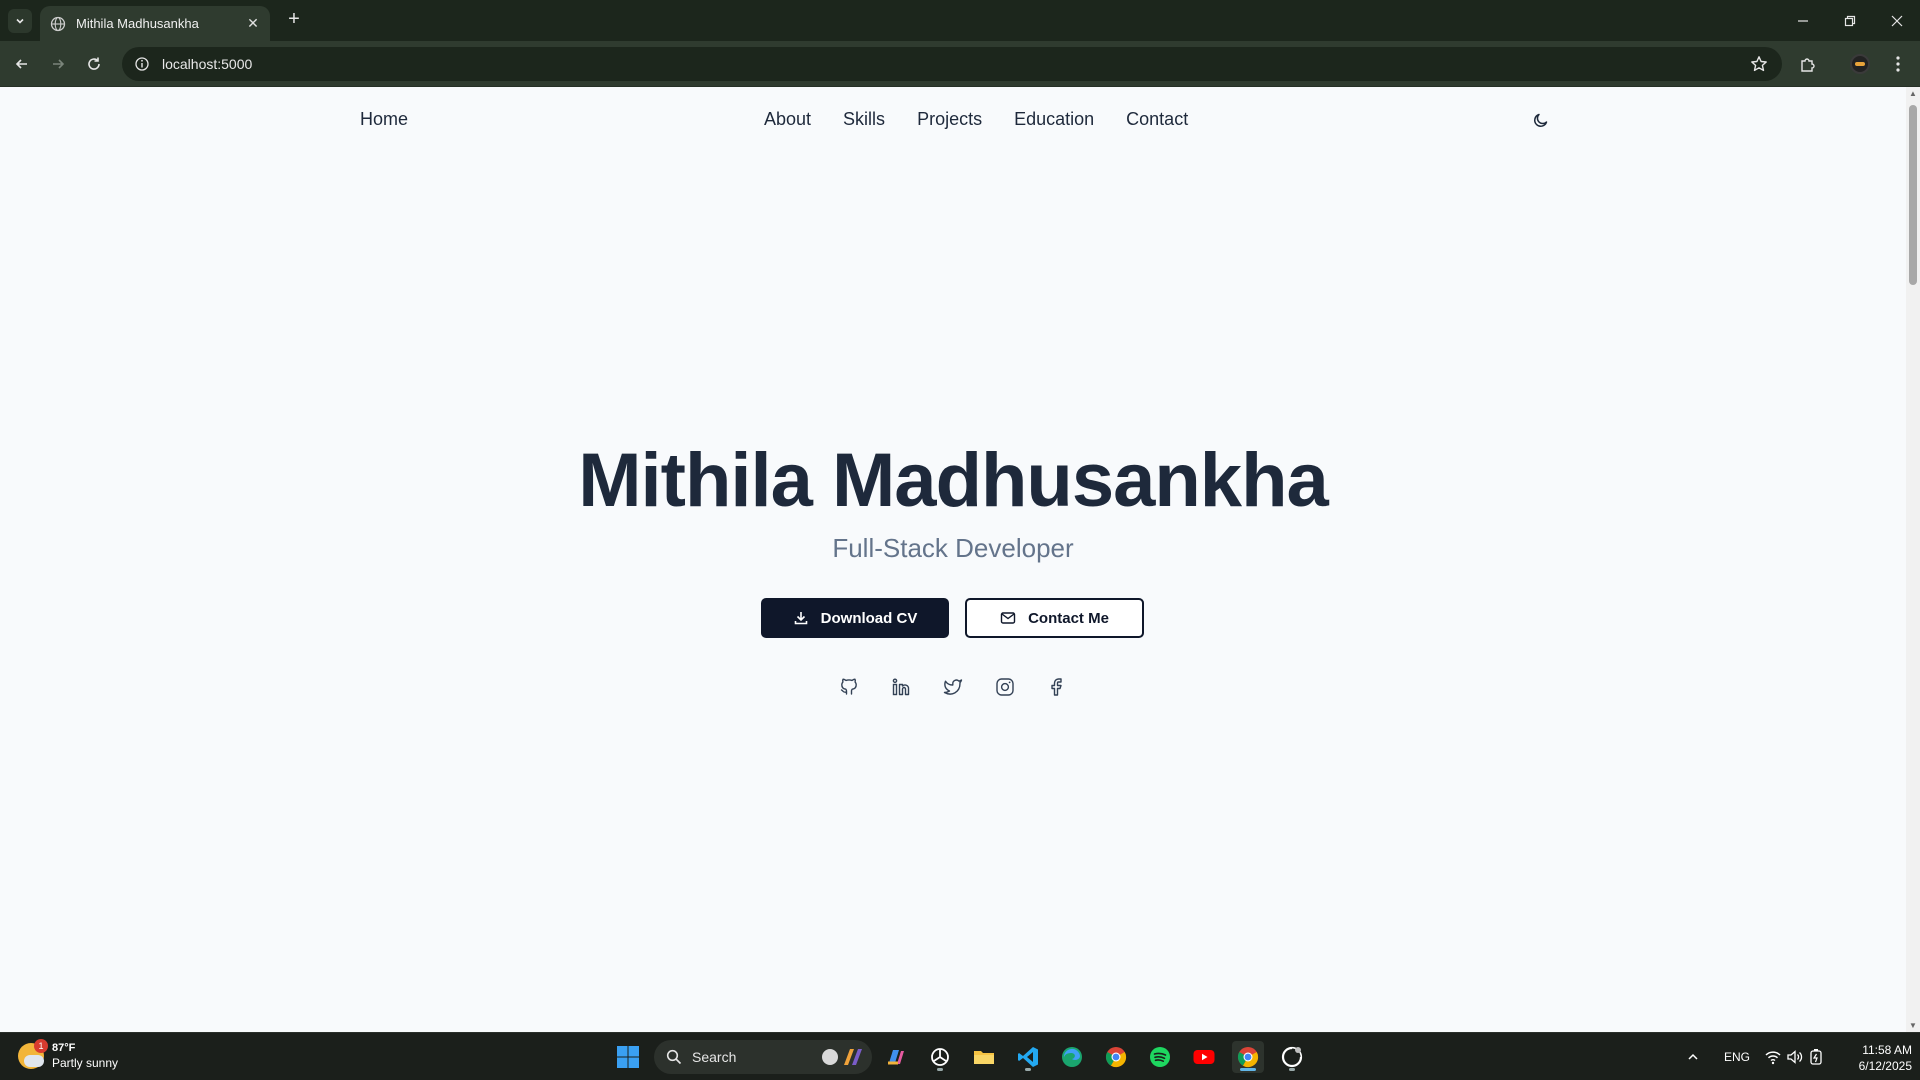  I want to click on start-button, so click(628, 1057).